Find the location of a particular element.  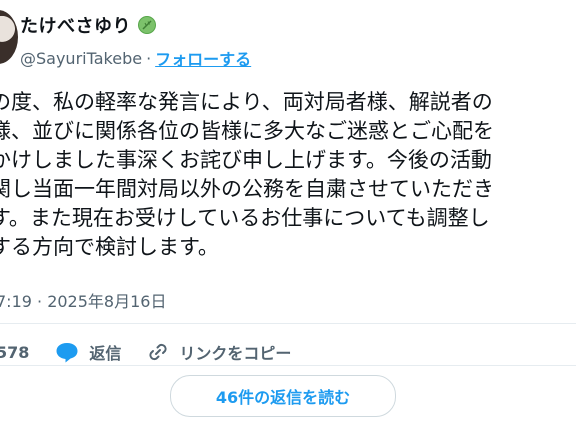

tweet-line: 関し当面一年間対局以外の公務を自粛させていただき is located at coordinates (247, 189).